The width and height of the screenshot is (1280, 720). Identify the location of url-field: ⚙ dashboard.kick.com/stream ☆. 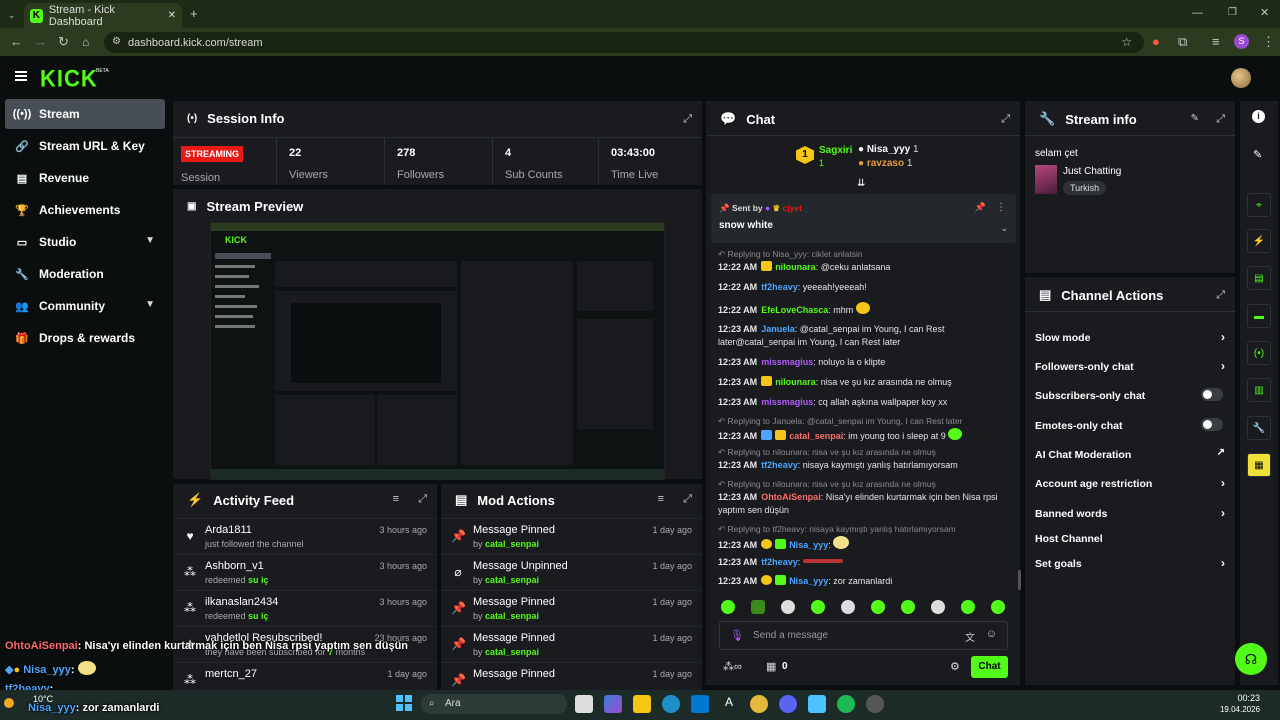
(624, 42).